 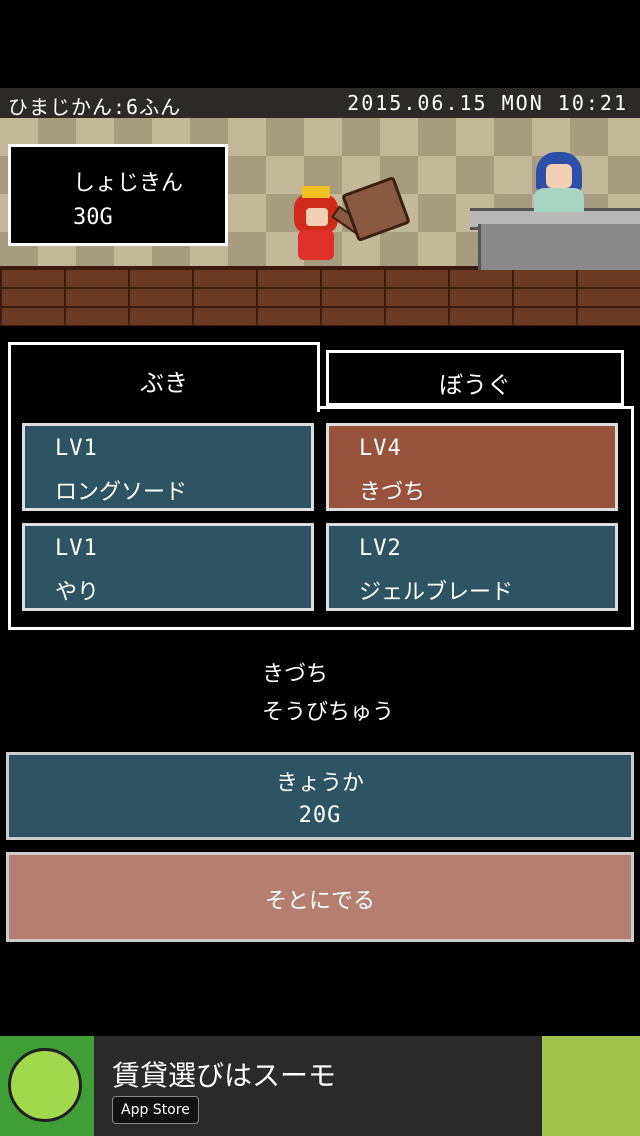 What do you see at coordinates (224, 1075) in the screenshot?
I see `ad-title: 賃貸選びはスーモ` at bounding box center [224, 1075].